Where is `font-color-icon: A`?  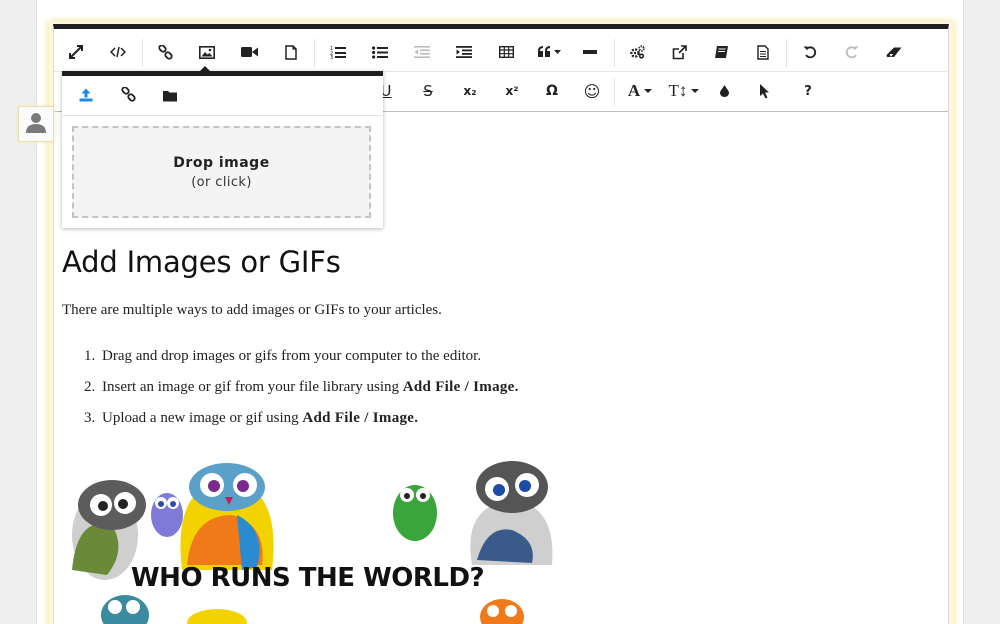 font-color-icon: A is located at coordinates (634, 90).